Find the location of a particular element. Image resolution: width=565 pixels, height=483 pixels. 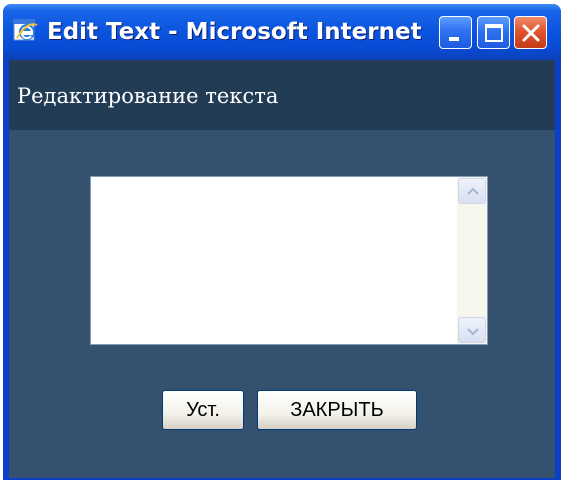

scroll-up-button is located at coordinates (472, 191).